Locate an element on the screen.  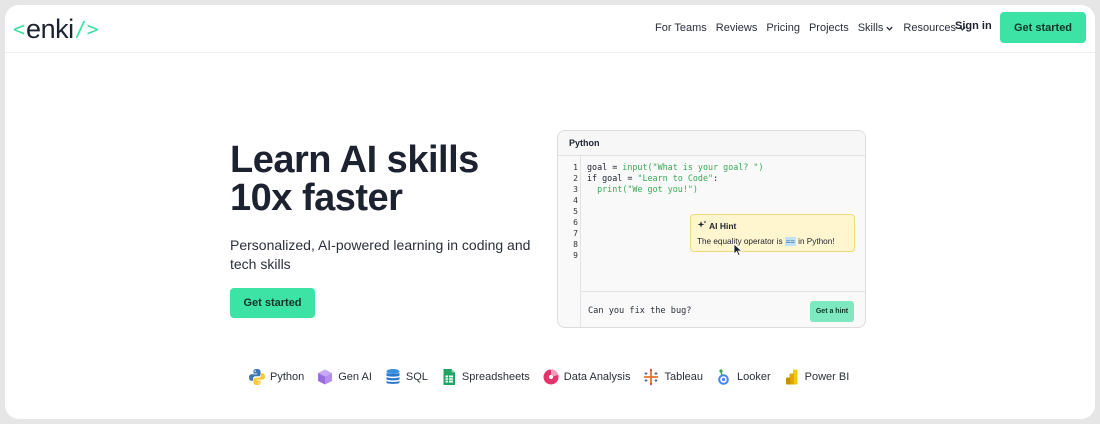
skill-python: Python is located at coordinates (276, 377).